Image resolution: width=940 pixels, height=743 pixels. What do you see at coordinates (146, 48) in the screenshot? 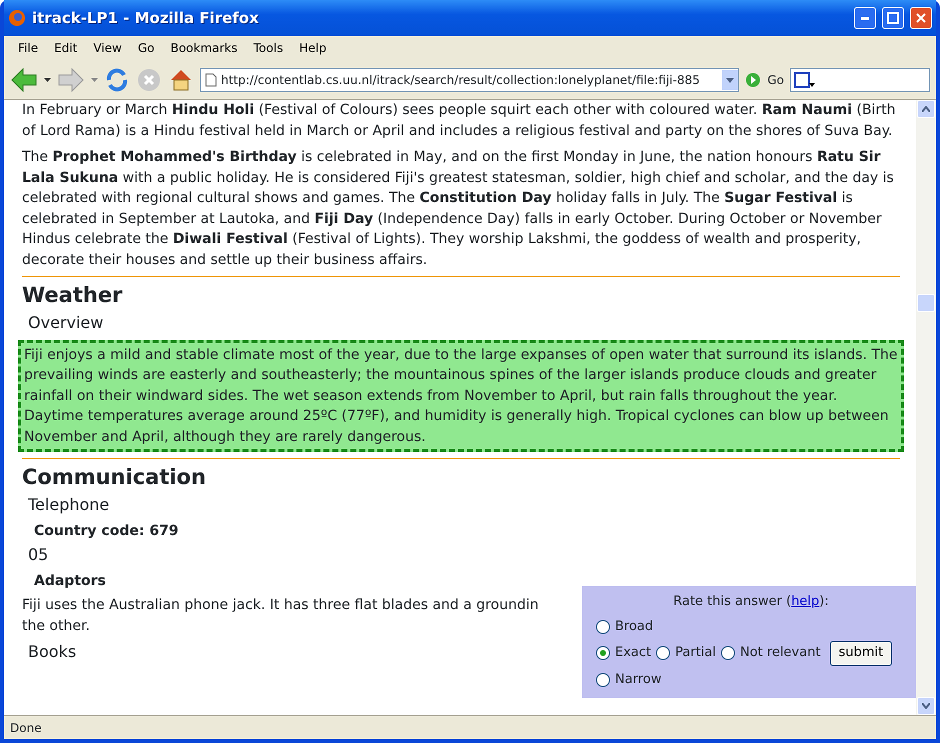
I see `menu-item: Go` at bounding box center [146, 48].